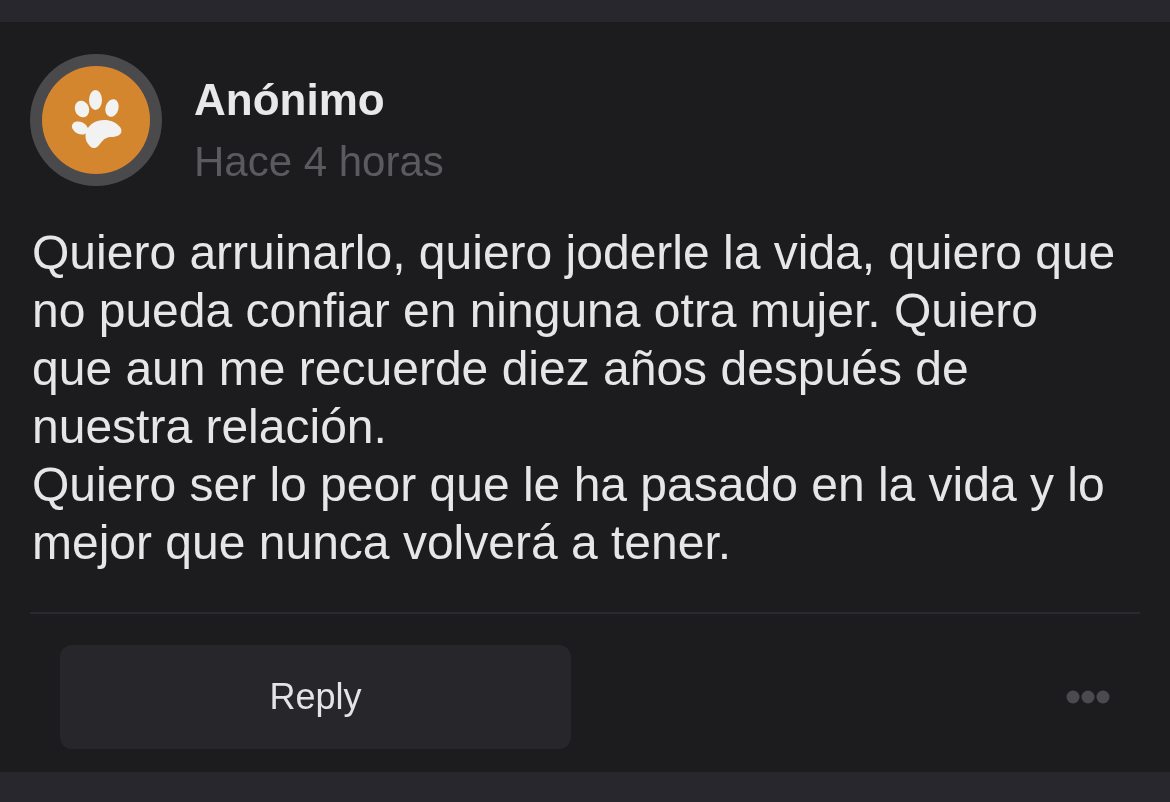 Image resolution: width=1170 pixels, height=802 pixels. I want to click on more-icon, so click(1088, 697).